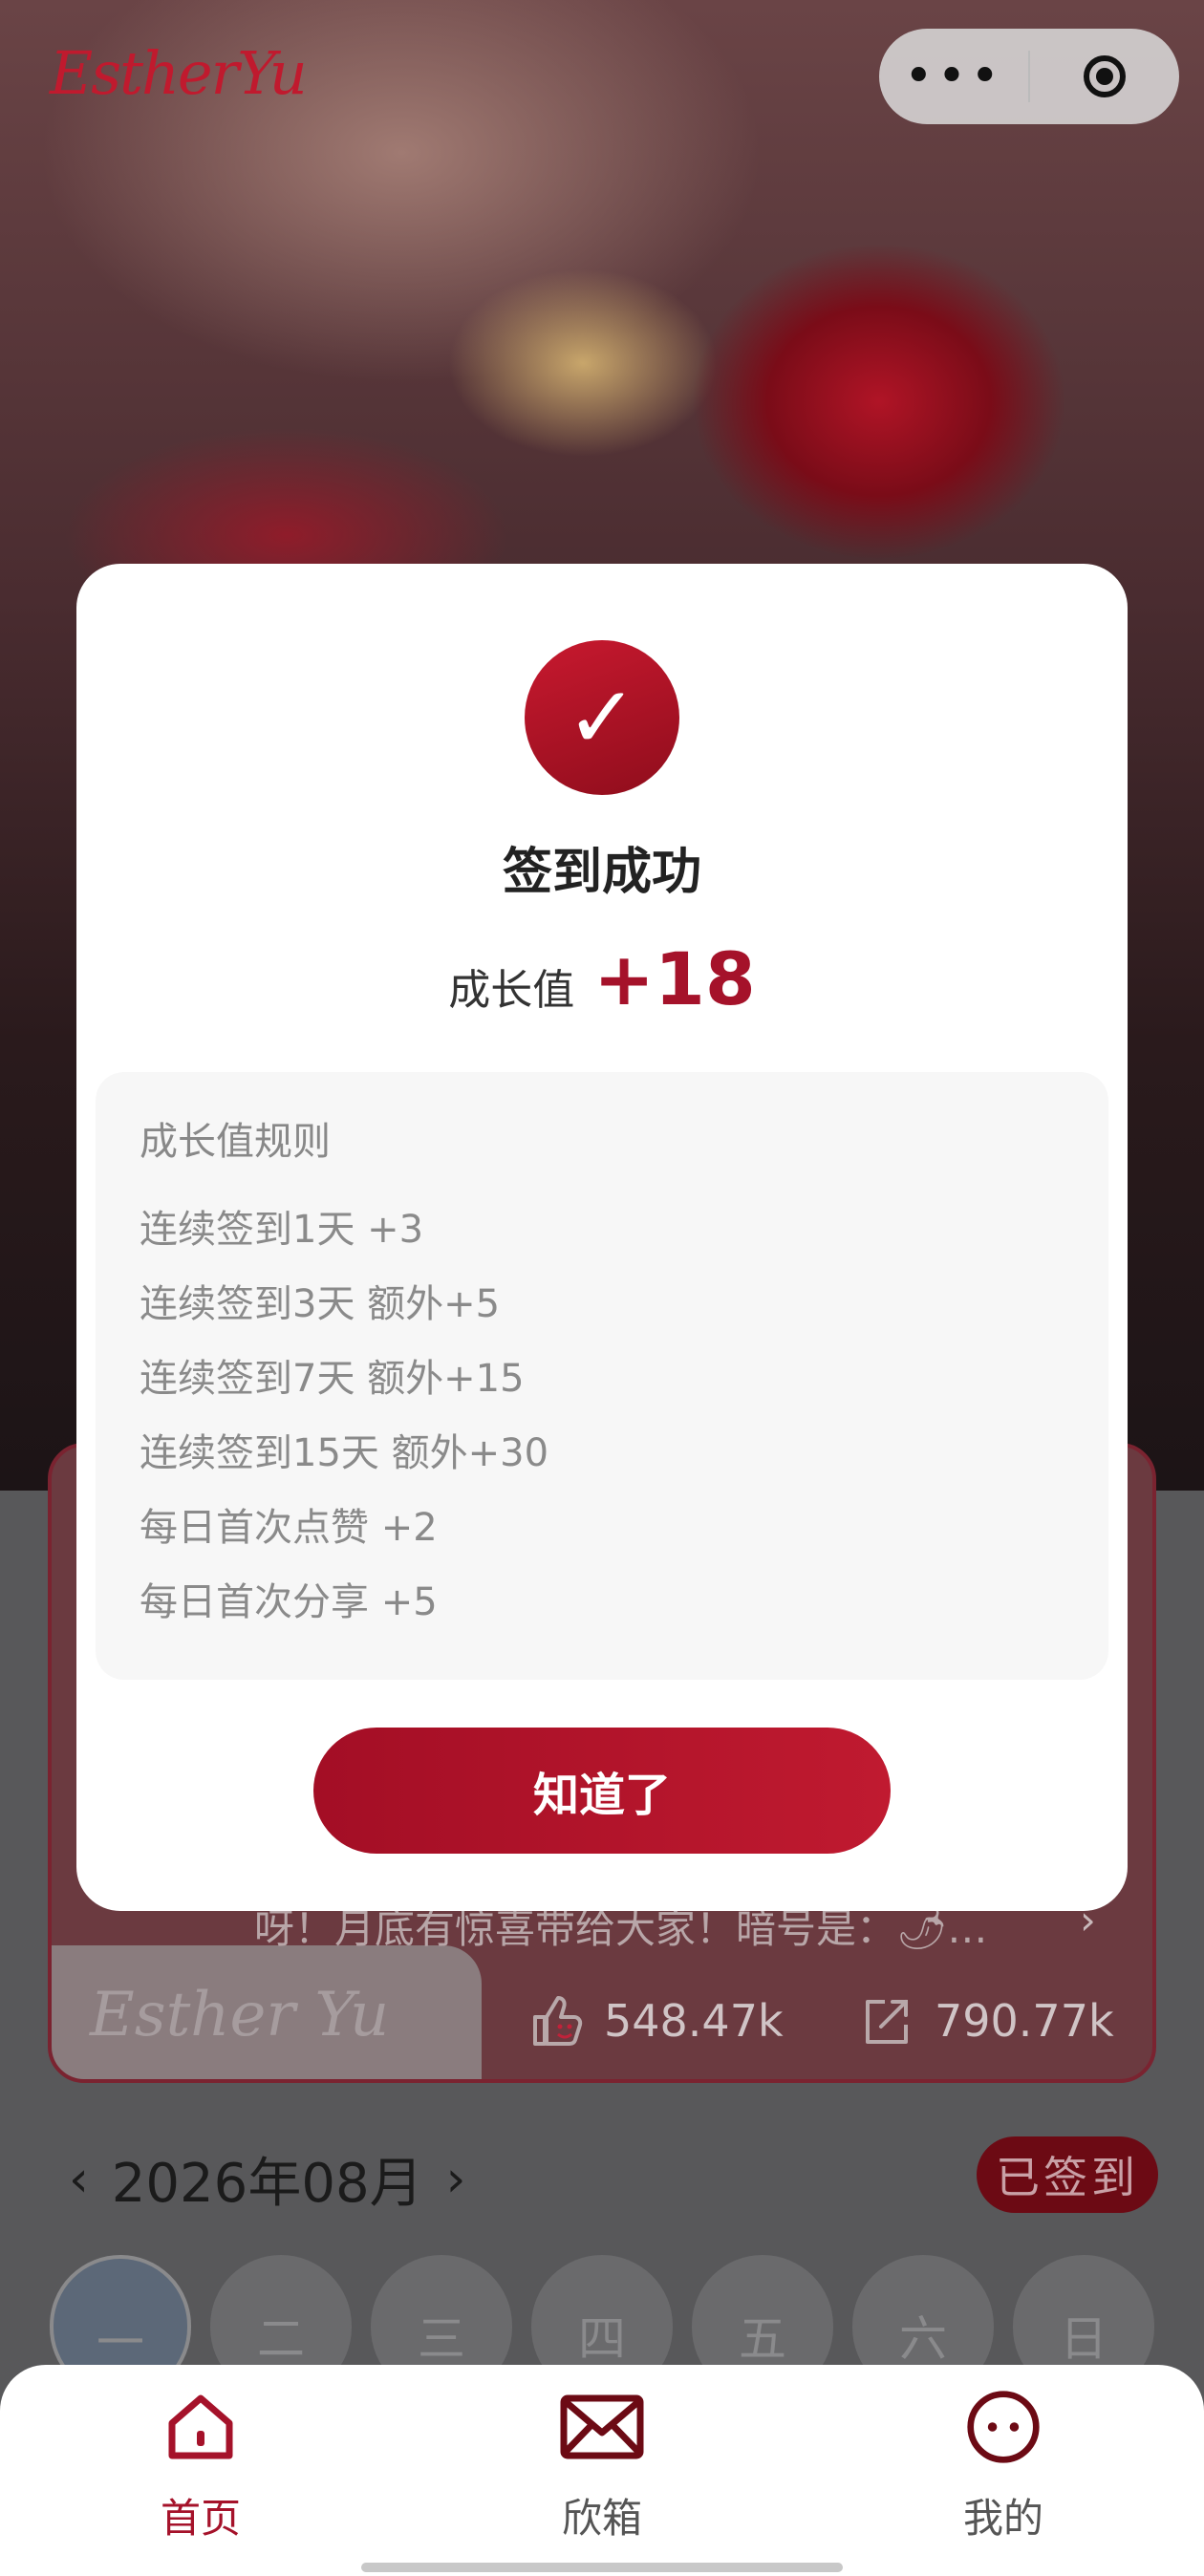  What do you see at coordinates (201, 2518) in the screenshot?
I see `tab-home-label: 首页` at bounding box center [201, 2518].